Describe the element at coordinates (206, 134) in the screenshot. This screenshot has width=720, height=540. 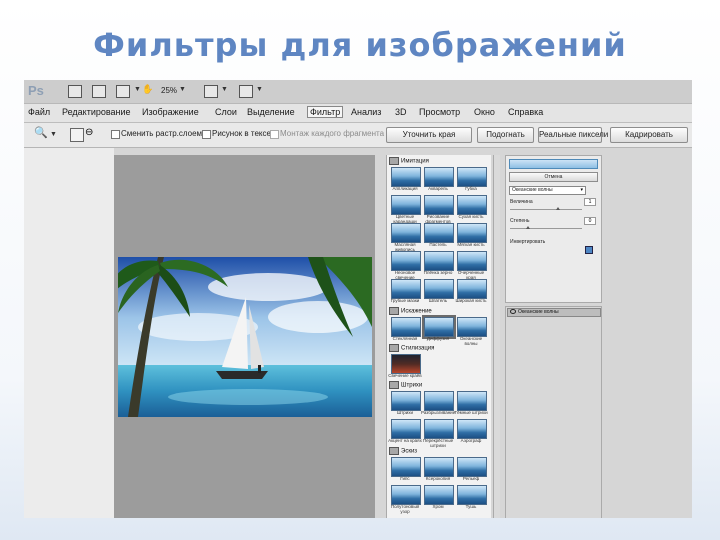
I see `zoom-all-checkbox` at that location.